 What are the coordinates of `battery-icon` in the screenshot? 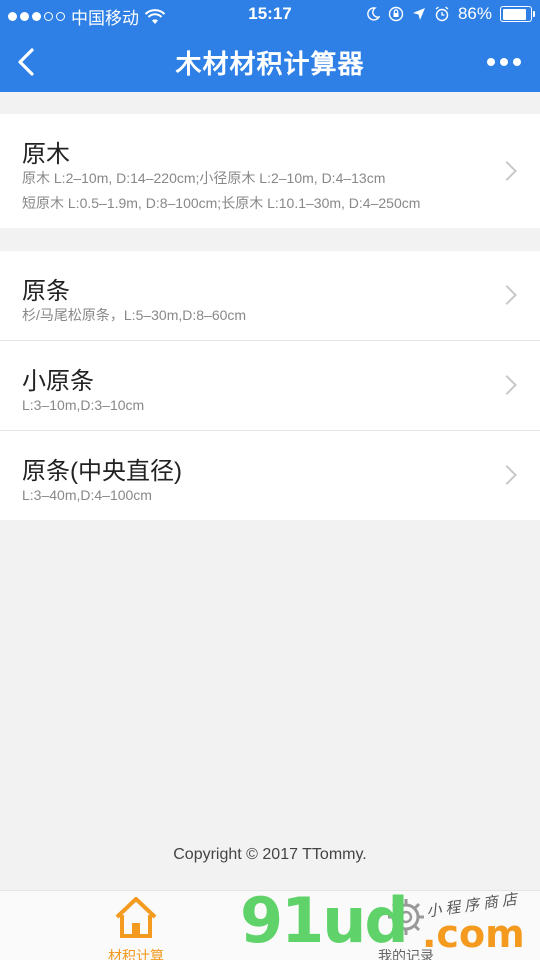 It's located at (517, 14).